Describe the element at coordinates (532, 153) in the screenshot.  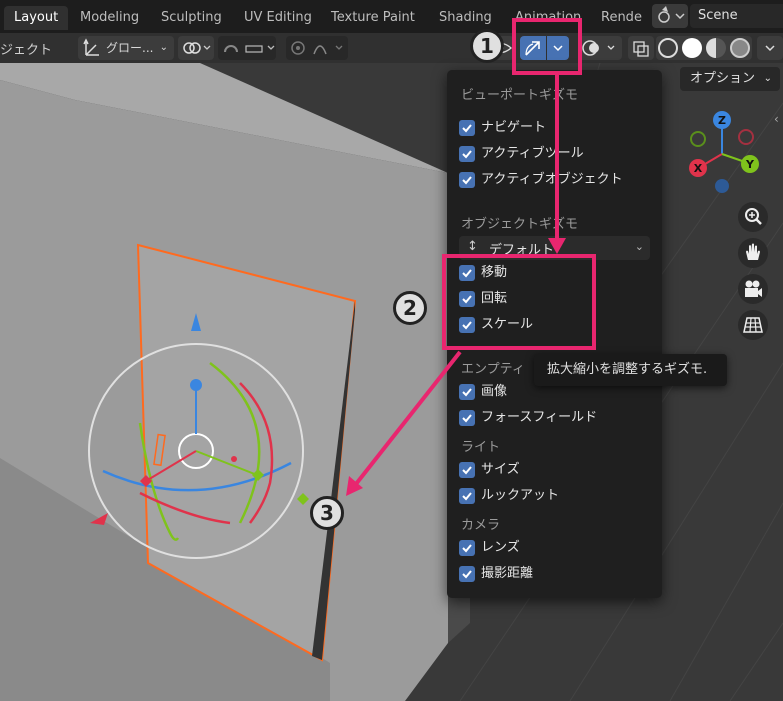
I see `checkbox-label: アクティブツール` at that location.